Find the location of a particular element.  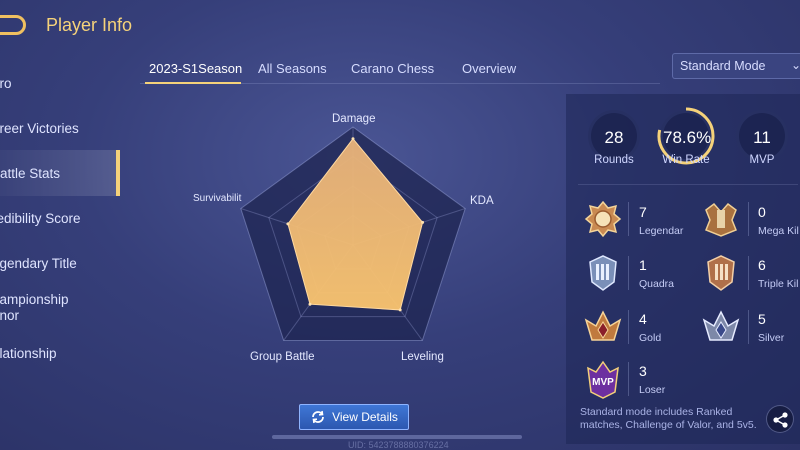

share-icon is located at coordinates (780, 420).